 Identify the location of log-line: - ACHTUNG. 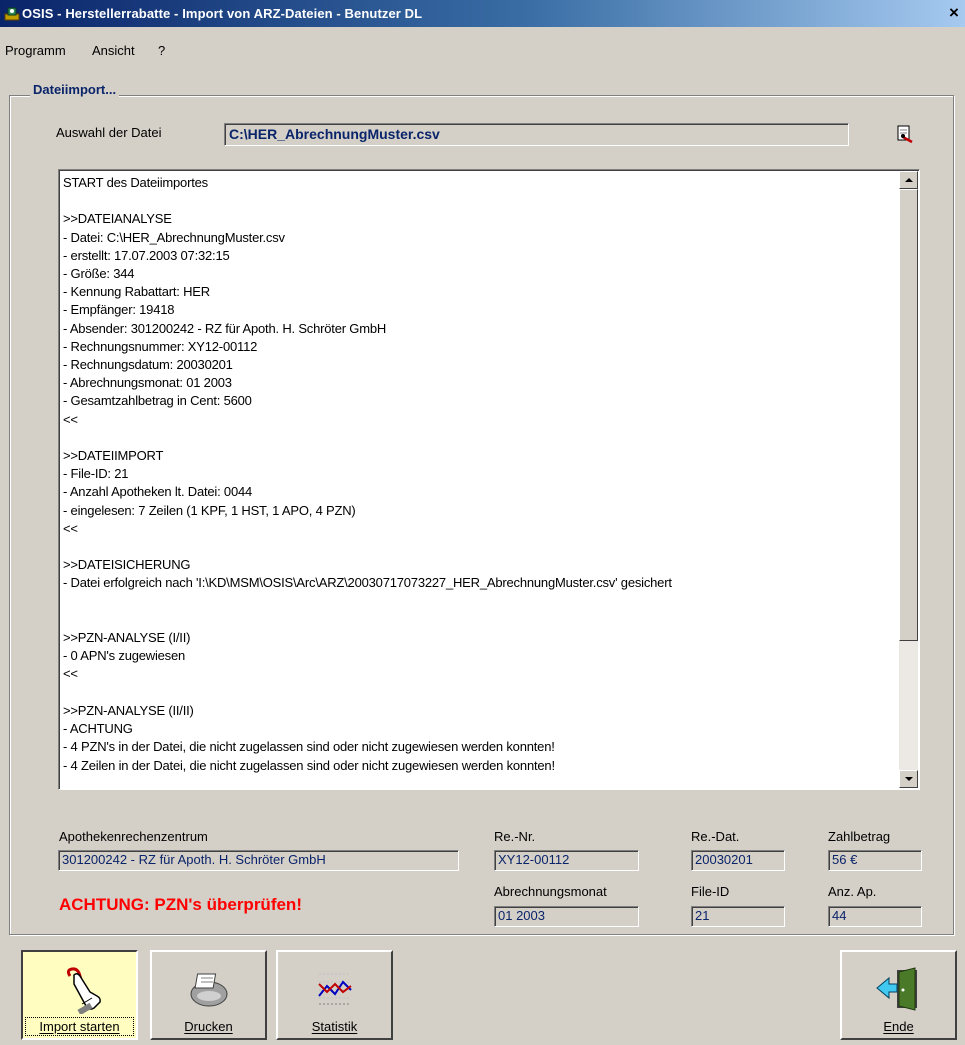
(98, 729).